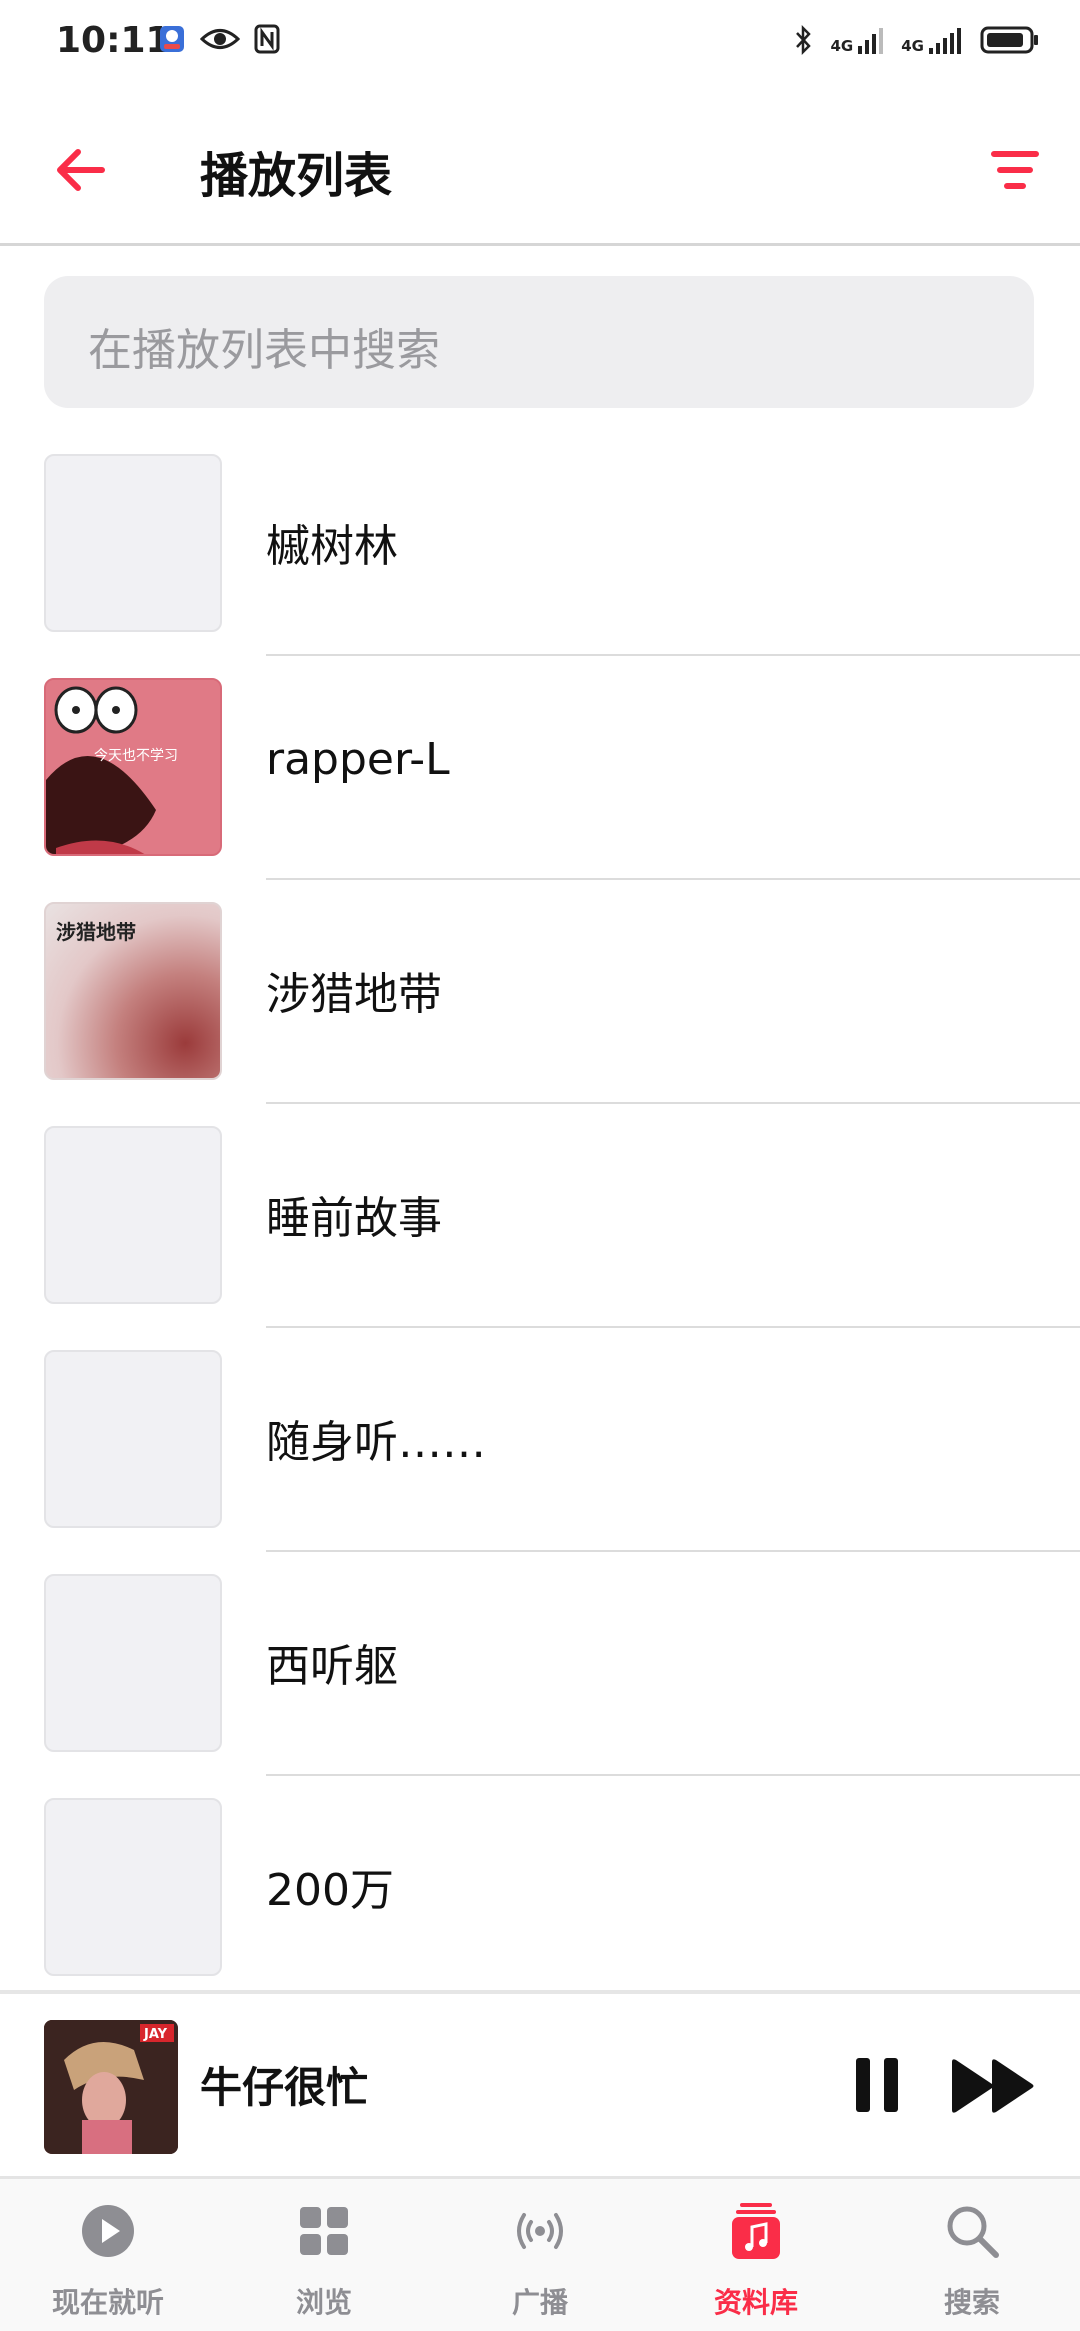 The height and width of the screenshot is (2331, 1080). What do you see at coordinates (296, 176) in the screenshot?
I see `page-title: 播放列表` at bounding box center [296, 176].